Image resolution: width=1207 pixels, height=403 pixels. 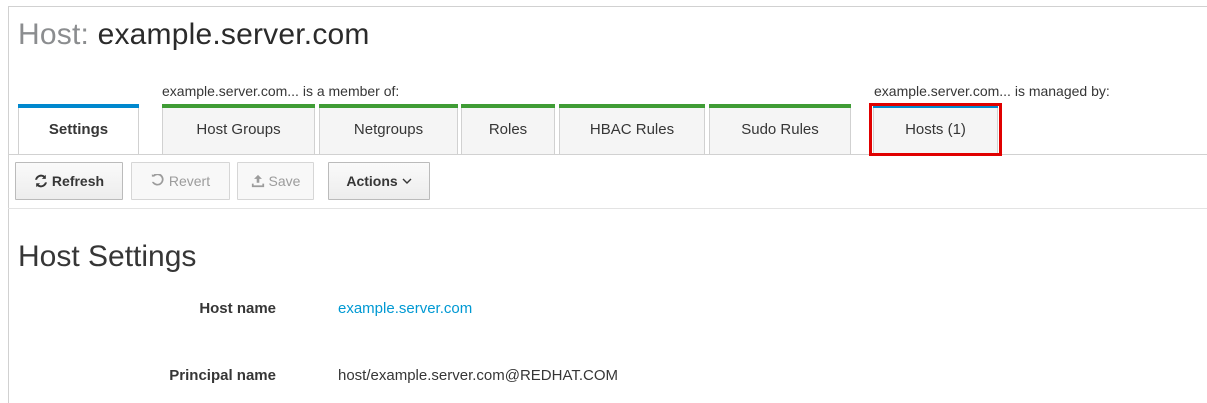 I want to click on tab-netgroups: Netgroups, so click(x=388, y=129).